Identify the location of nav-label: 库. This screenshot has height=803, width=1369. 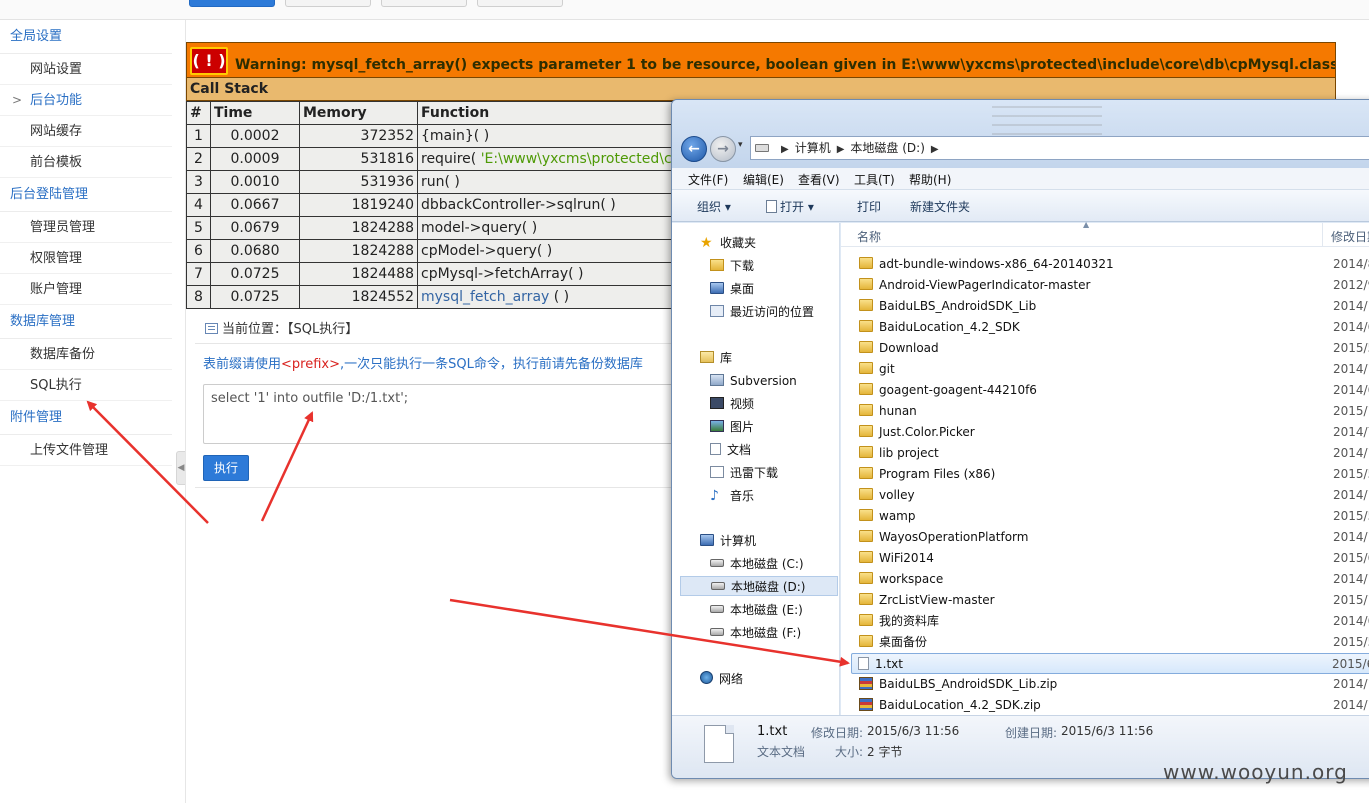
(726, 358).